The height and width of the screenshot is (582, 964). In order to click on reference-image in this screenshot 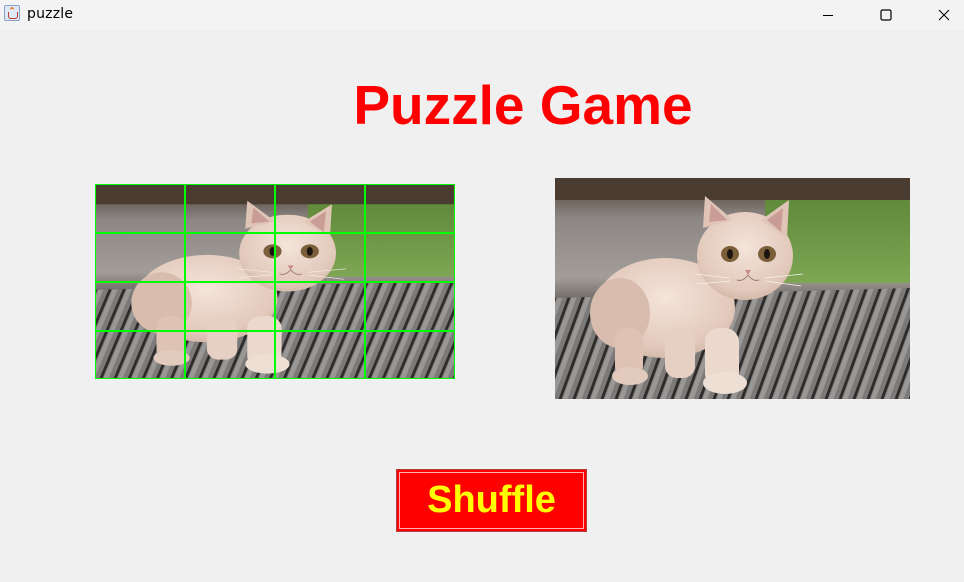, I will do `click(732, 288)`.